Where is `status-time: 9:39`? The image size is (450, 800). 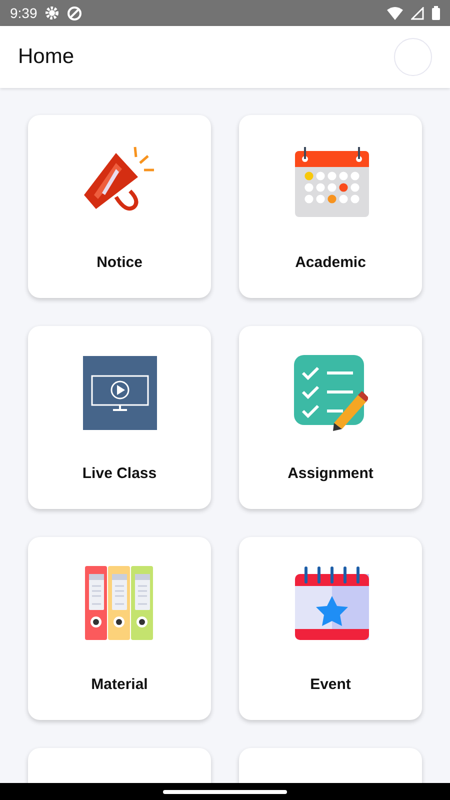
status-time: 9:39 is located at coordinates (24, 13).